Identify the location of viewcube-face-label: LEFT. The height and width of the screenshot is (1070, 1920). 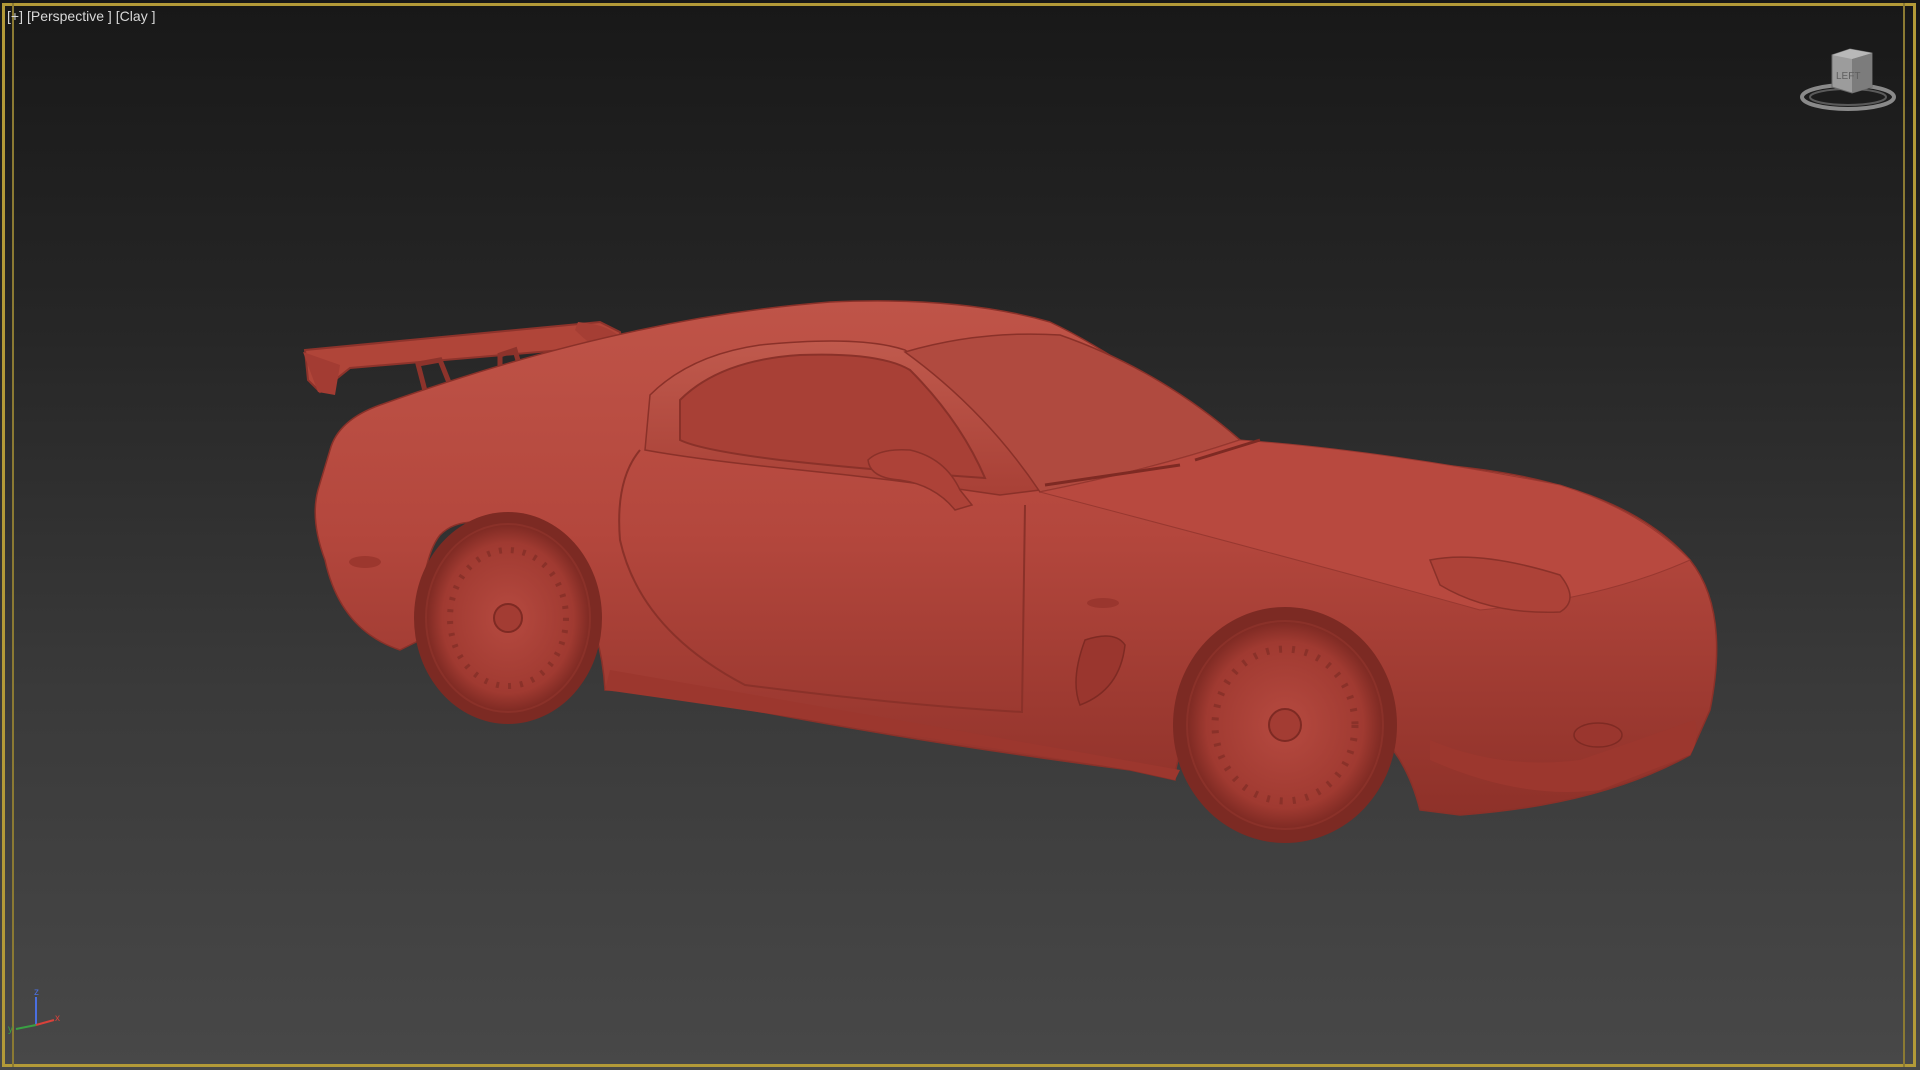
(1848, 76).